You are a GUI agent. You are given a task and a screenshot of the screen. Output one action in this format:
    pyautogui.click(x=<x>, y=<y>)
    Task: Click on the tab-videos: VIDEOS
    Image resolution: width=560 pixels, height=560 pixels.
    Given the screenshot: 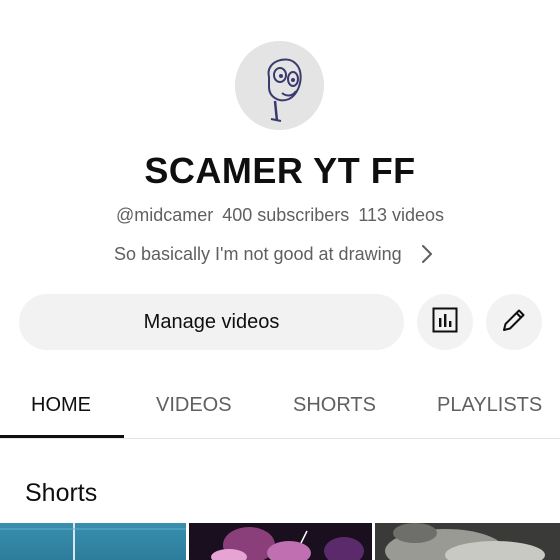 What is the action you would take?
    pyautogui.click(x=194, y=405)
    